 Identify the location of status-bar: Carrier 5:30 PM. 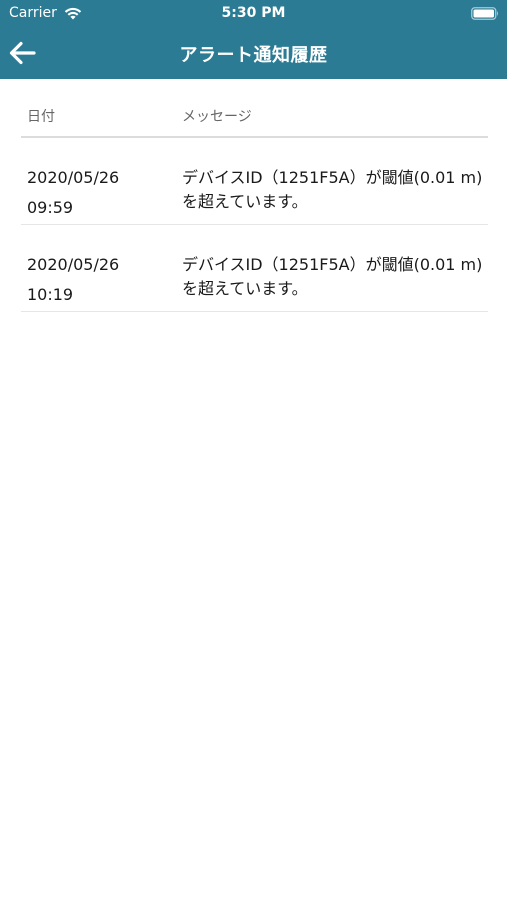
(253, 14).